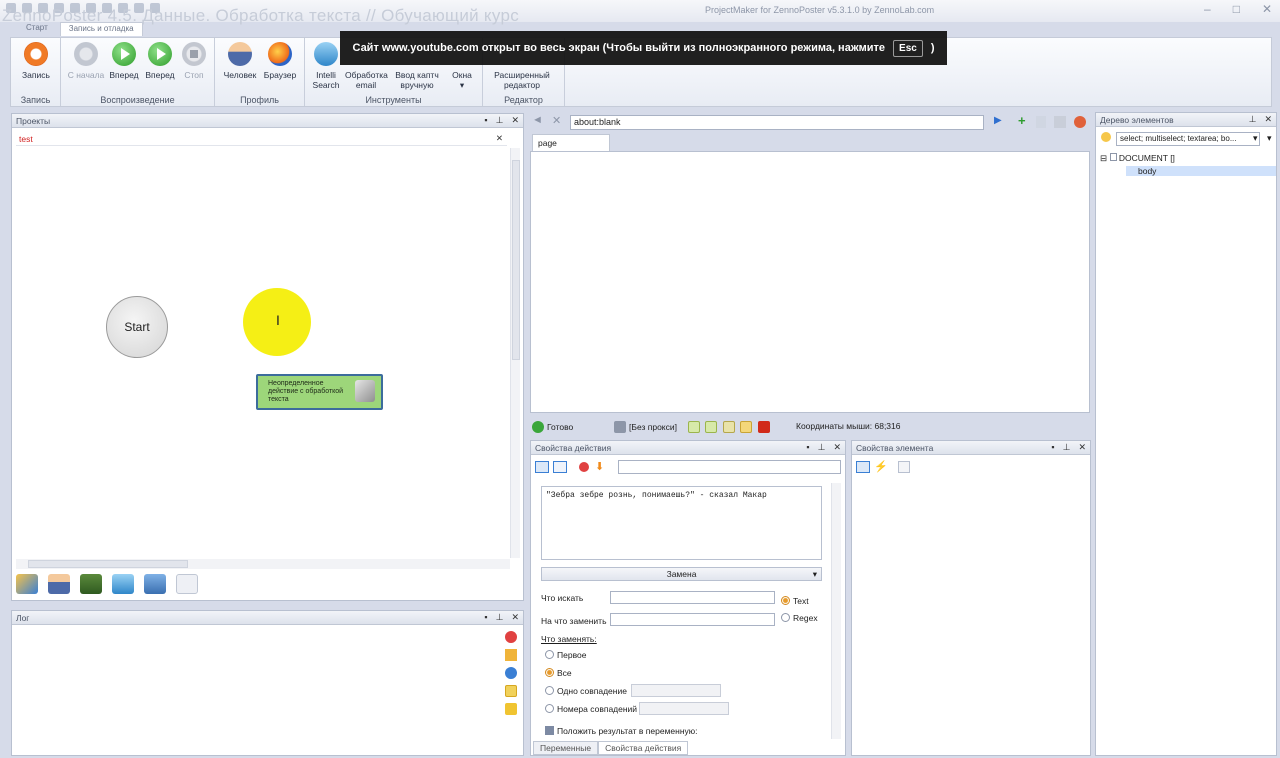 This screenshot has width=1280, height=758. Describe the element at coordinates (511, 709) in the screenshot. I see `clear-icon` at that location.